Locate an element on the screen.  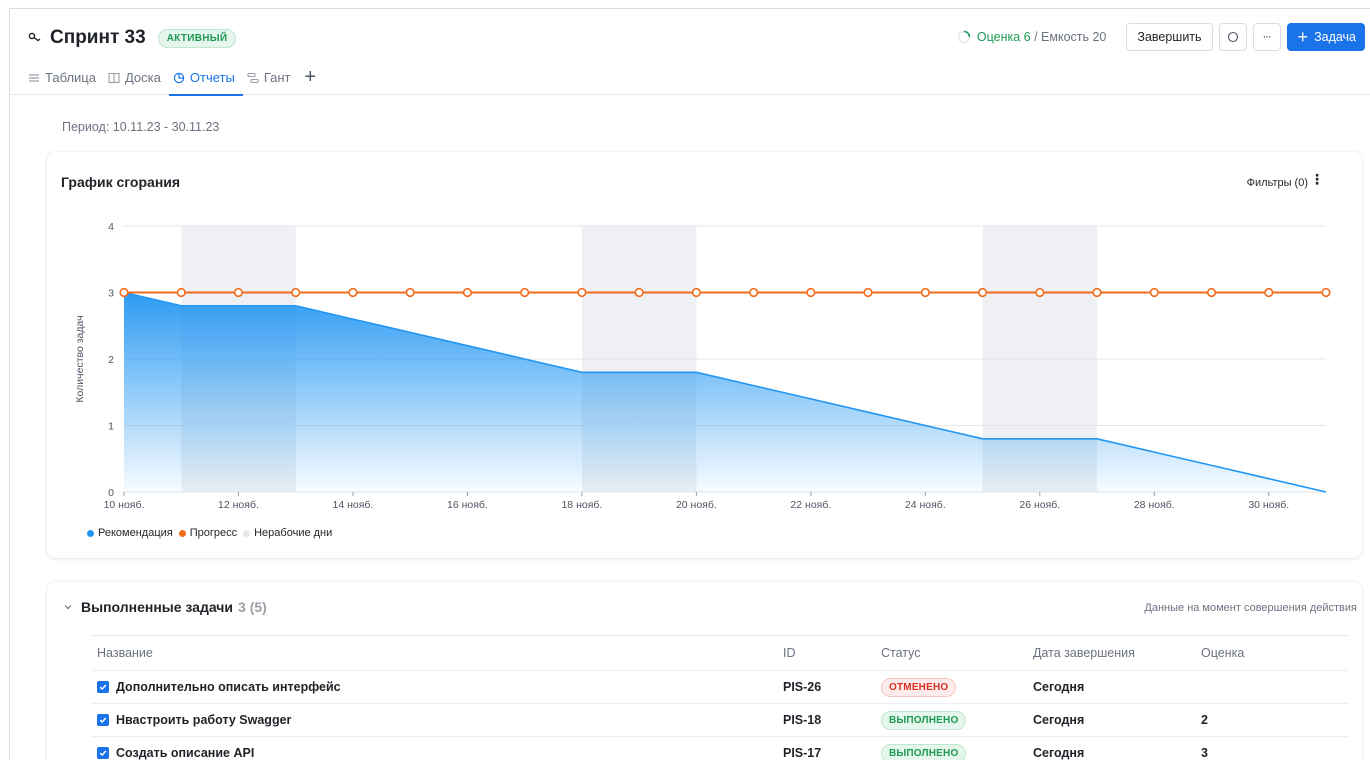
tasks-count: 3 (5) is located at coordinates (252, 607).